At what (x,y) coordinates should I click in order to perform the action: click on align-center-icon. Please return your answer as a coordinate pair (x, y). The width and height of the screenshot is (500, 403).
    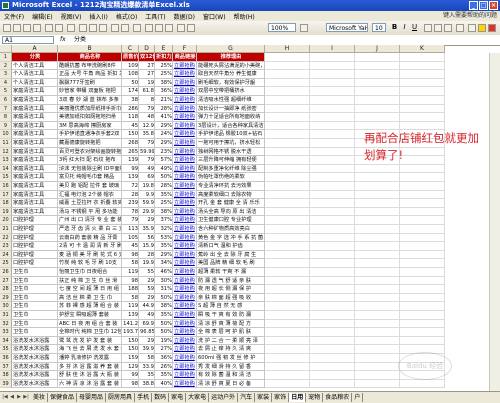
    Looking at the image, I should click on (438, 28).